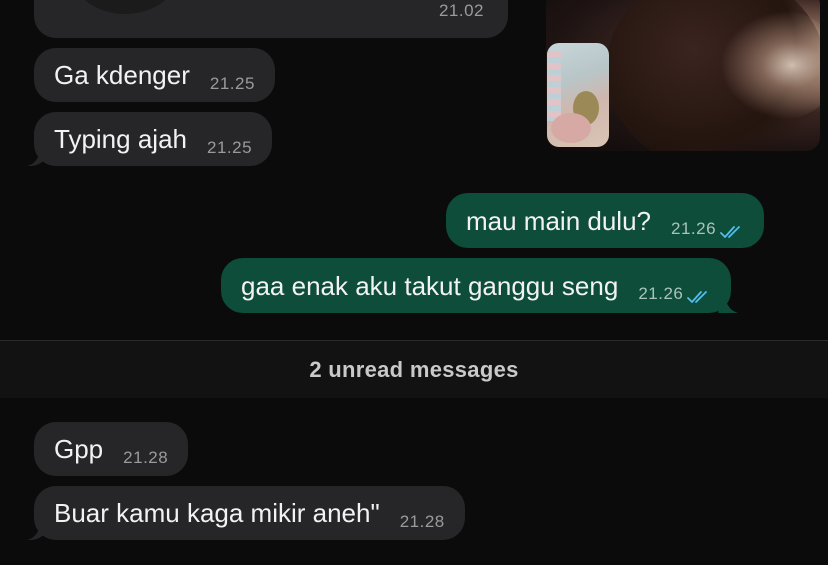 The width and height of the screenshot is (828, 565). Describe the element at coordinates (578, 95) in the screenshot. I see `self-view-thumbnail` at that location.